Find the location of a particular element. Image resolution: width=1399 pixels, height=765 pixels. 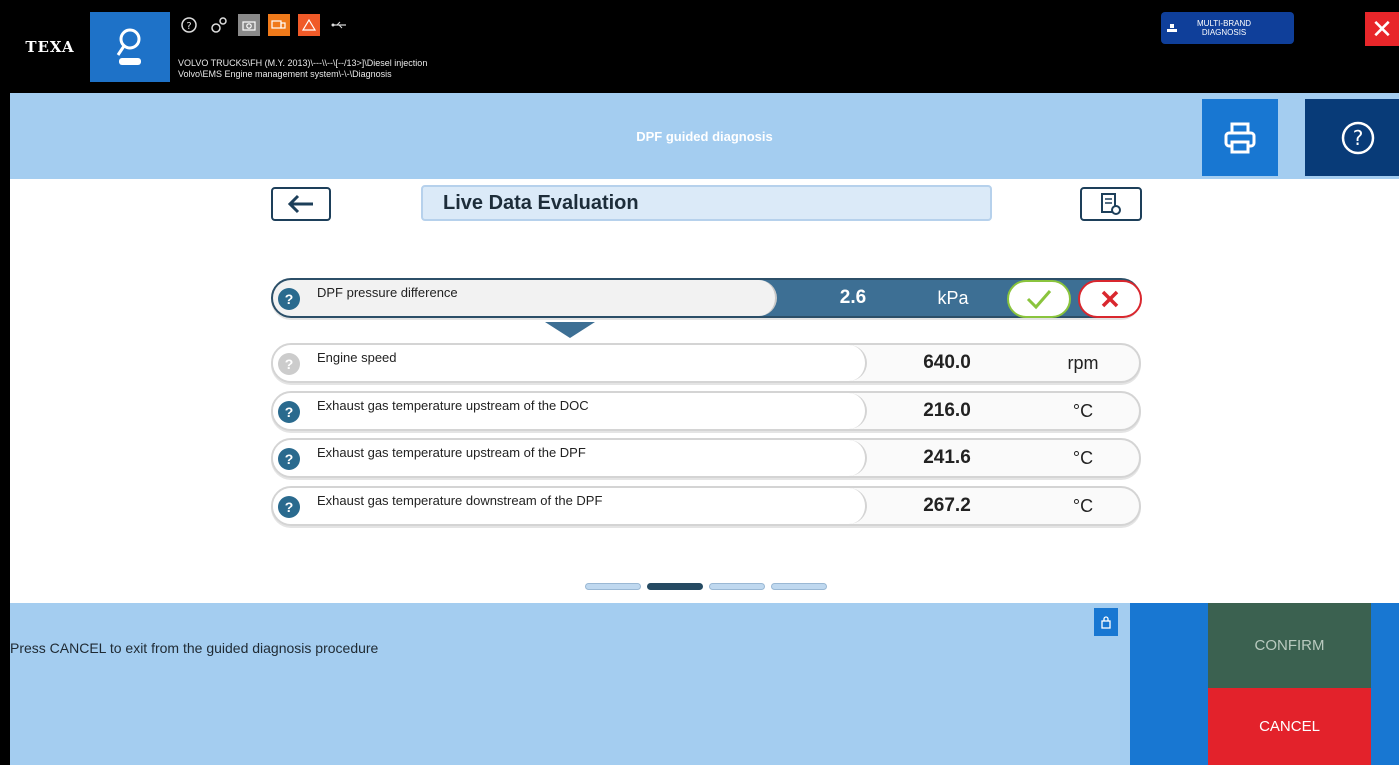

parameter-unit: rpm is located at coordinates (1083, 363).